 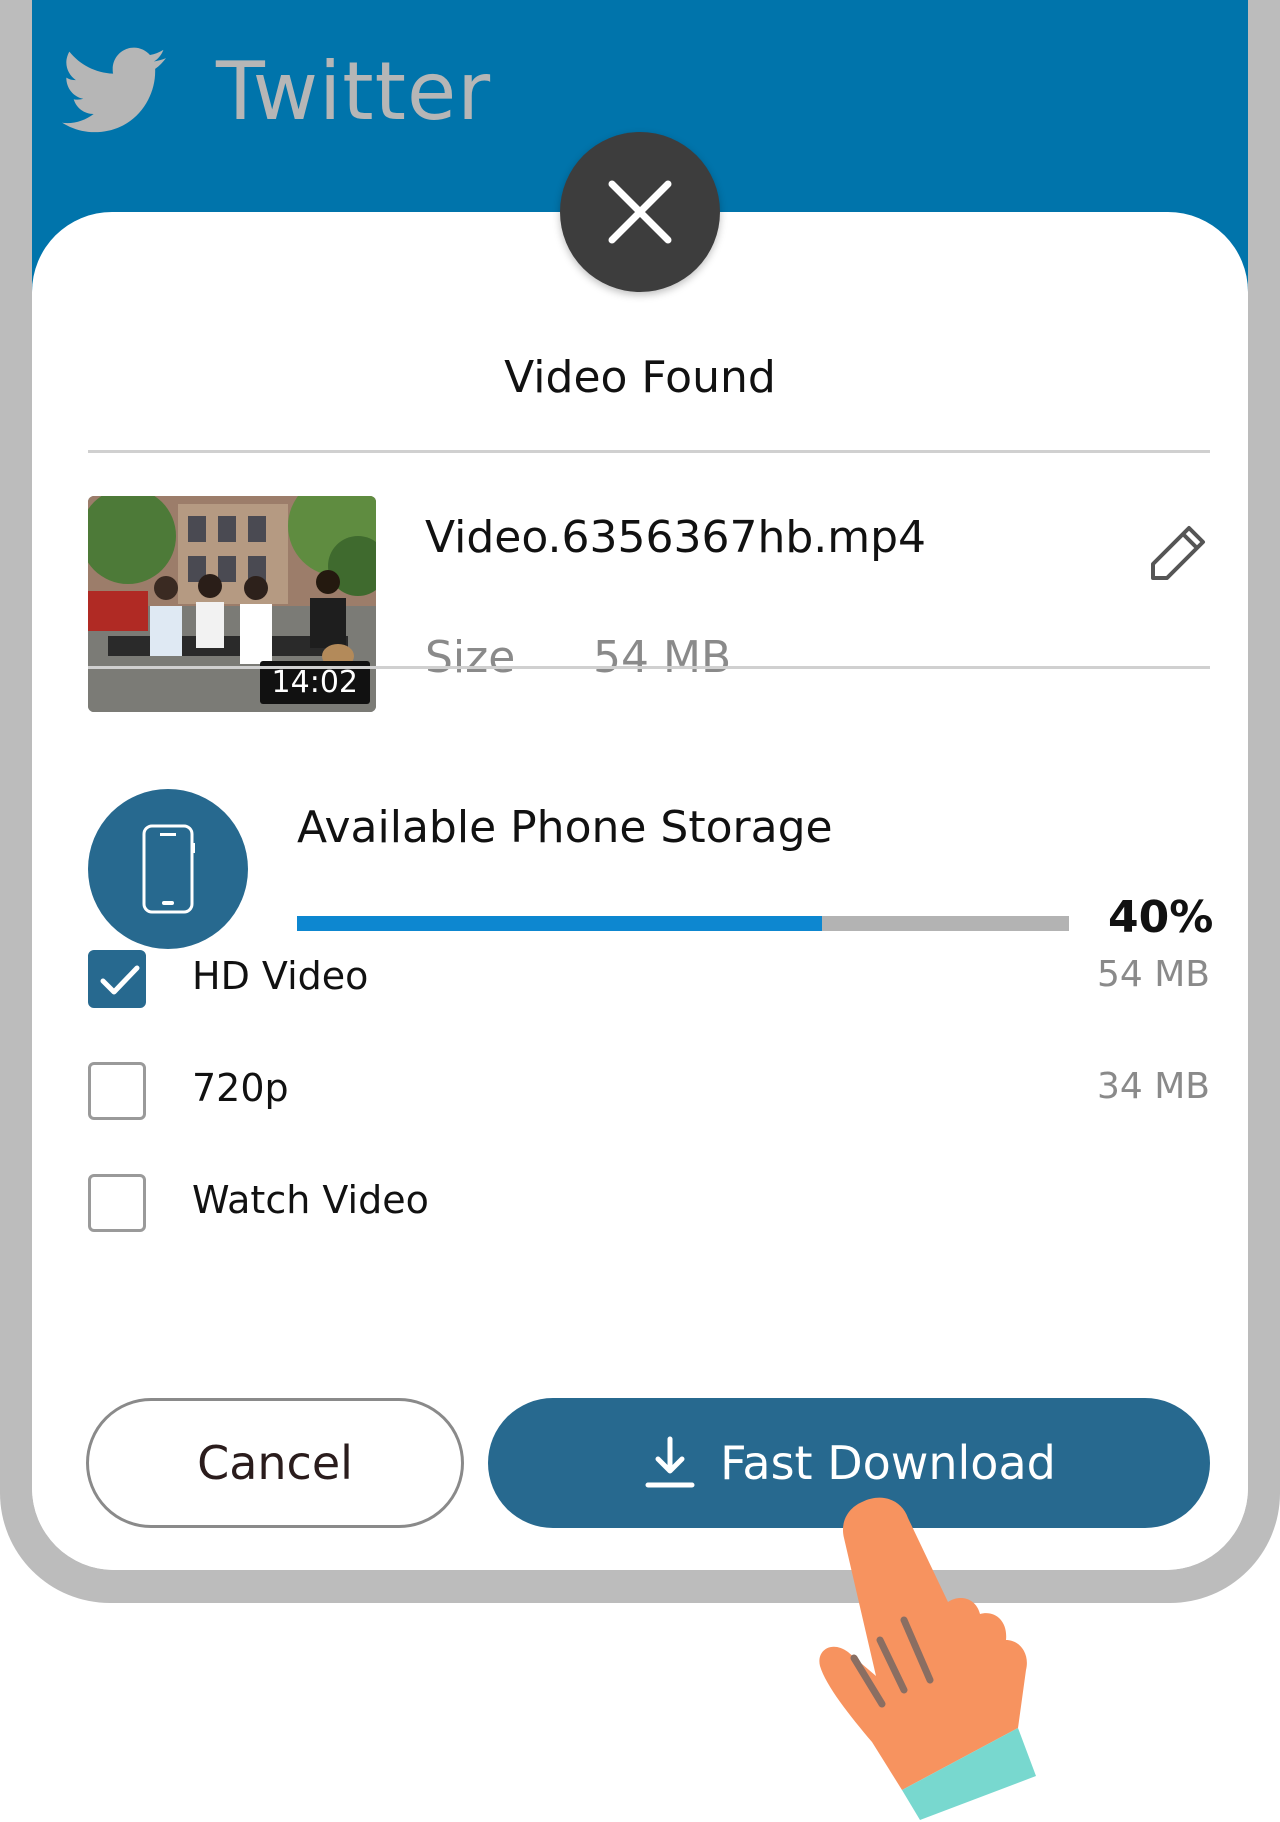 I want to click on storage-progress-bar, so click(x=683, y=923).